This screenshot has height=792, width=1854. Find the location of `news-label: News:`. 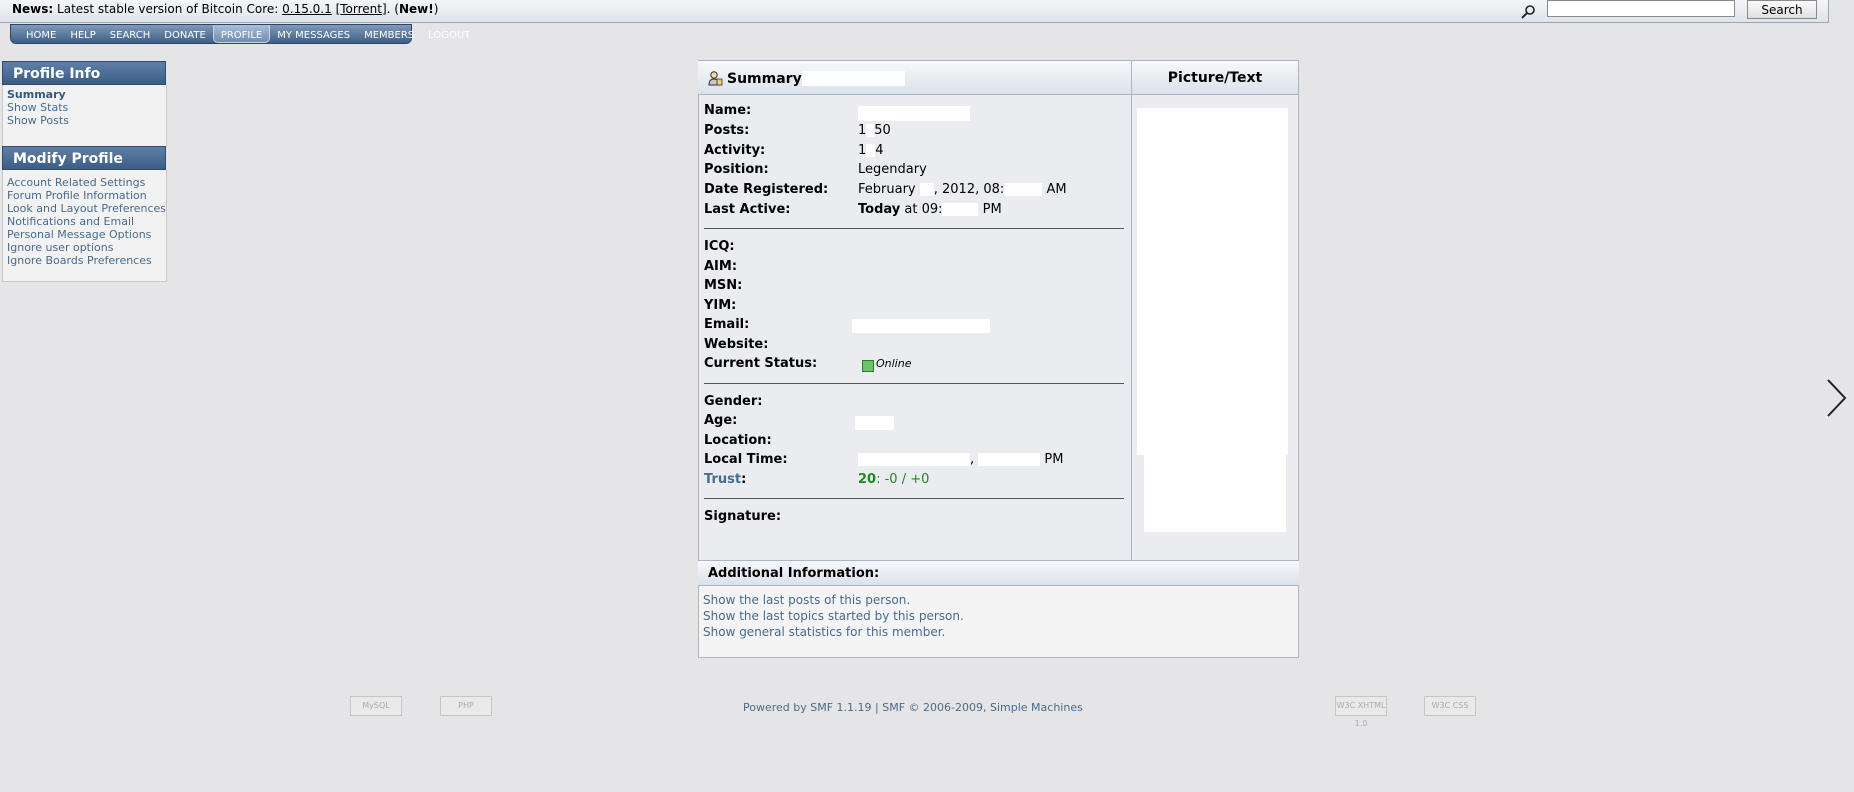

news-label: News: is located at coordinates (33, 9).